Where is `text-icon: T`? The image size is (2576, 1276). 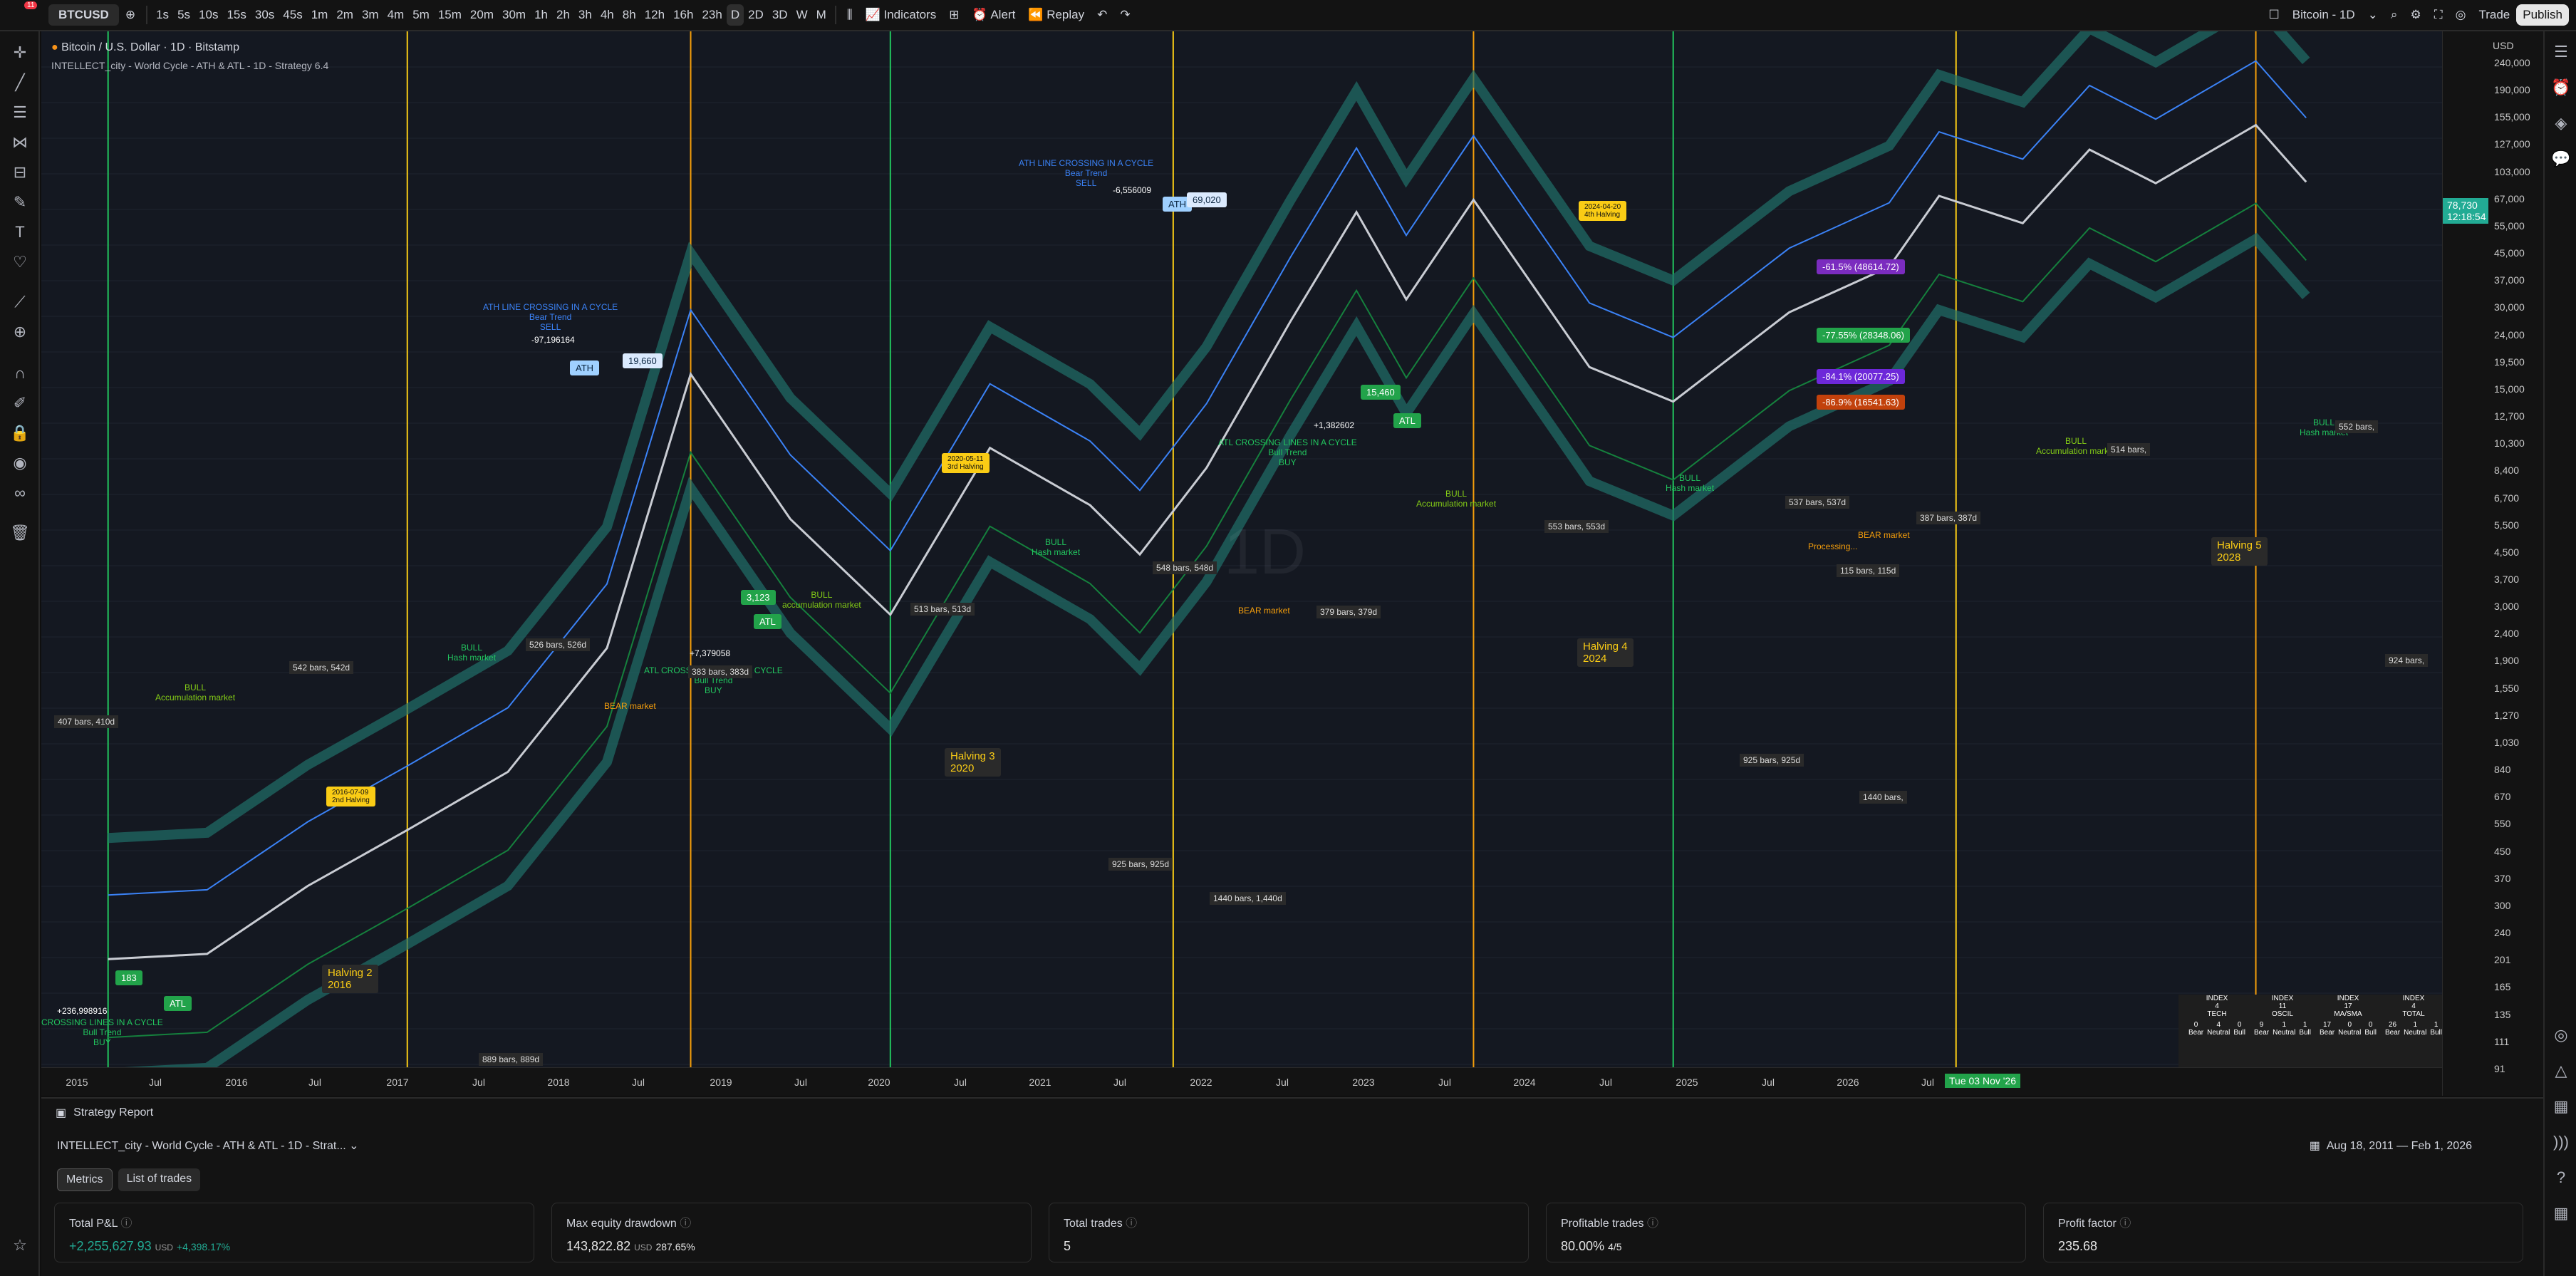
text-icon: T is located at coordinates (20, 232).